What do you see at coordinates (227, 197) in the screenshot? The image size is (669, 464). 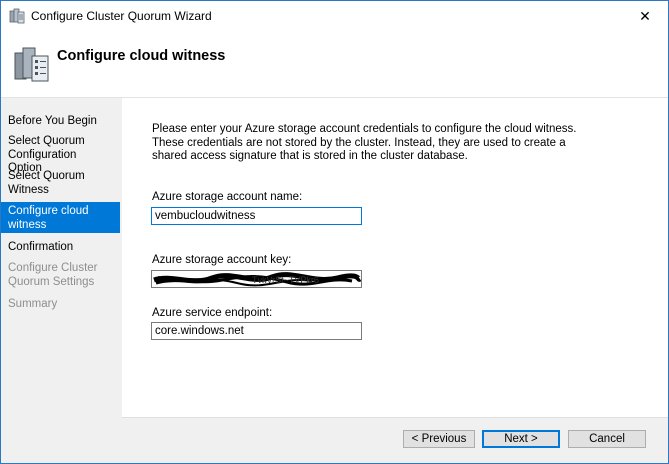 I see `account-name-label: Azure storage account name:` at bounding box center [227, 197].